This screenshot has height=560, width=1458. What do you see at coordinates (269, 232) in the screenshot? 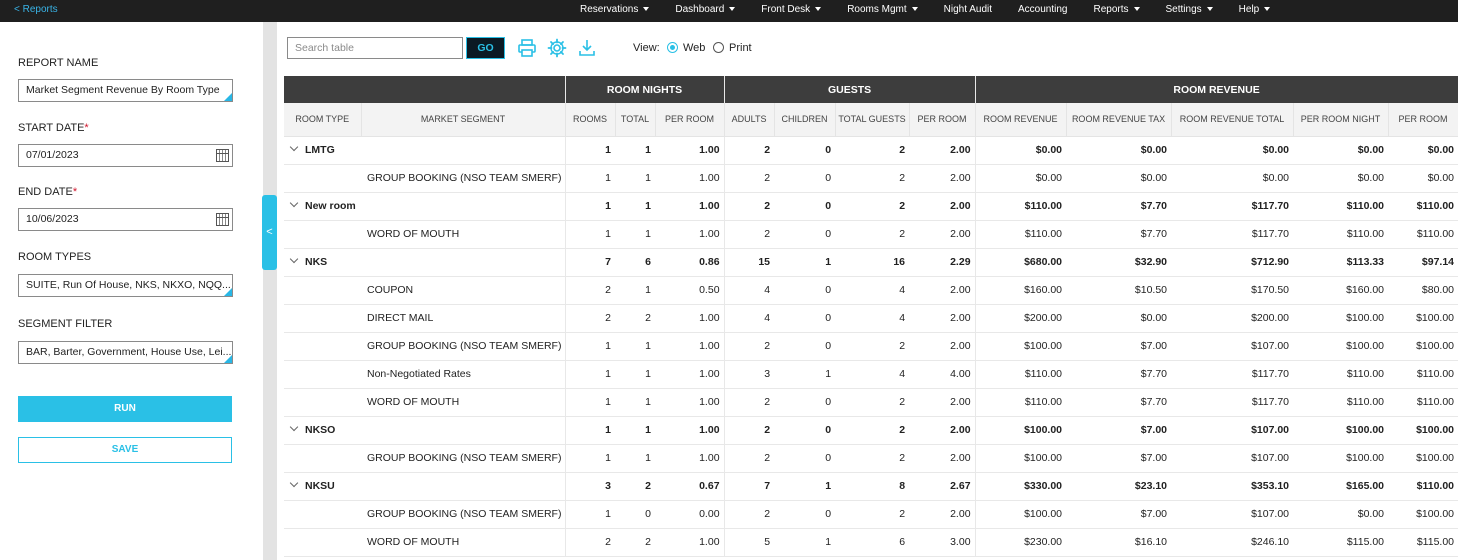
I see `collapse-sidebar-button: <` at bounding box center [269, 232].